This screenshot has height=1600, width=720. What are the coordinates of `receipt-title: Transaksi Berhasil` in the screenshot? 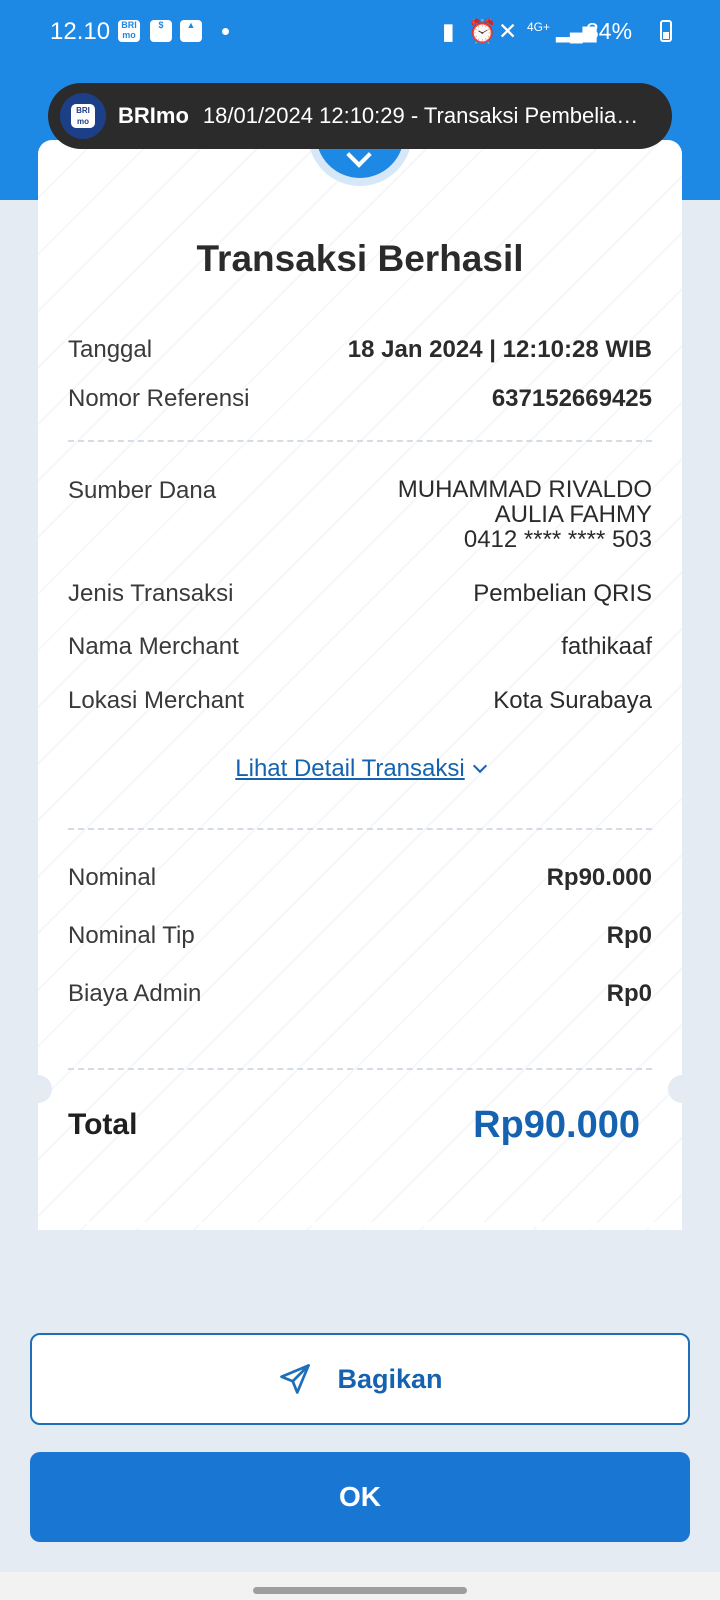 It's located at (360, 258).